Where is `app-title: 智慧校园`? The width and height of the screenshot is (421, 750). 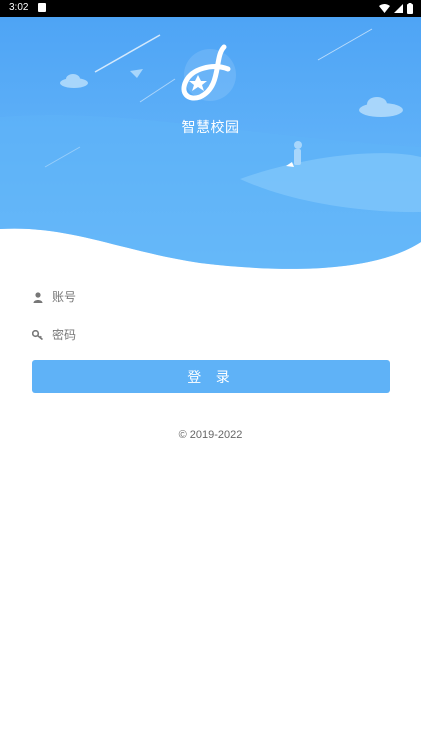 app-title: 智慧校园 is located at coordinates (210, 128).